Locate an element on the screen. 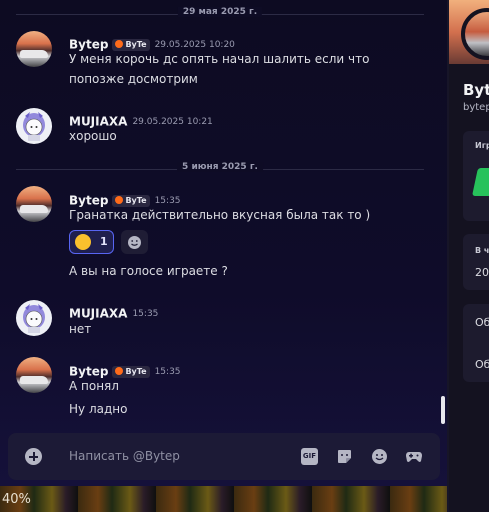 Image resolution: width=489 pixels, height=512 pixels. profile-actions-card: Об Об is located at coordinates (476, 343).